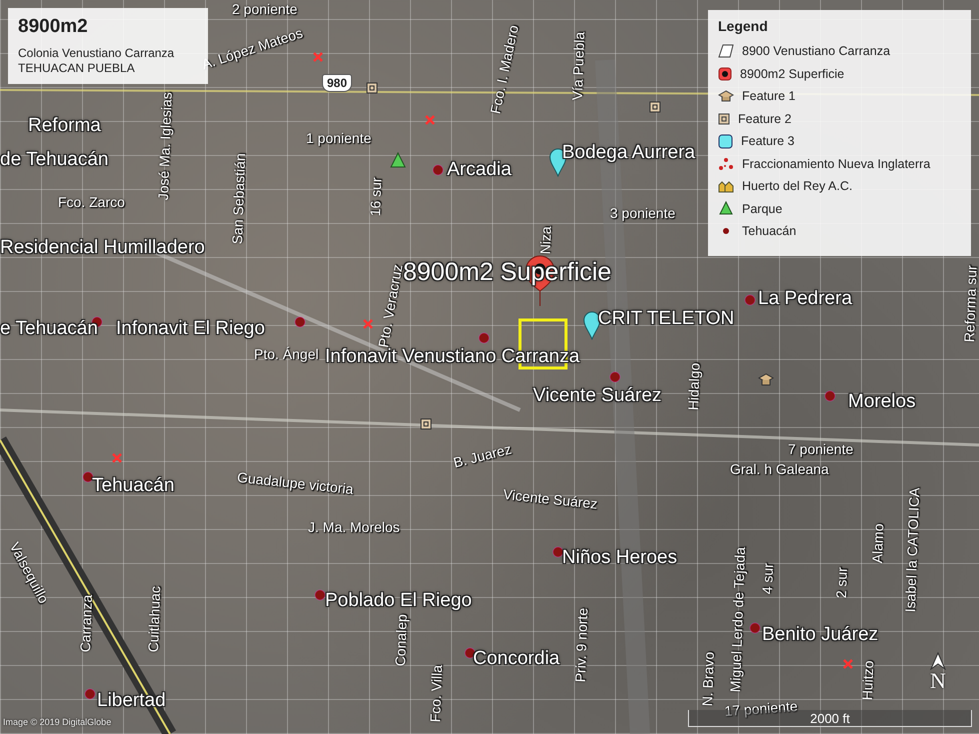 The height and width of the screenshot is (734, 979). What do you see at coordinates (546, 240) in the screenshot?
I see `street-label: Niza` at bounding box center [546, 240].